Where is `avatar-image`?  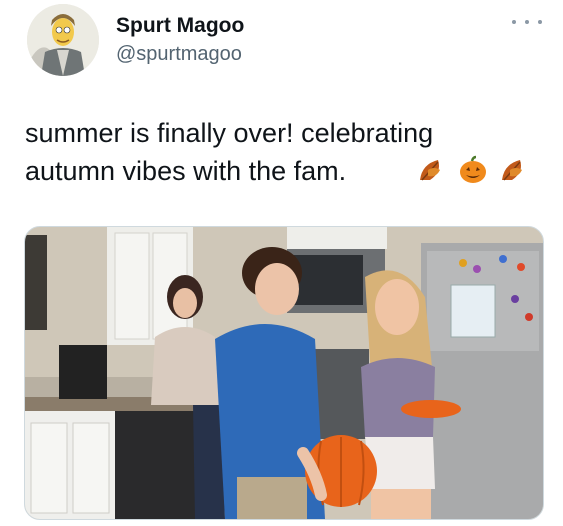
avatar-image is located at coordinates (63, 40).